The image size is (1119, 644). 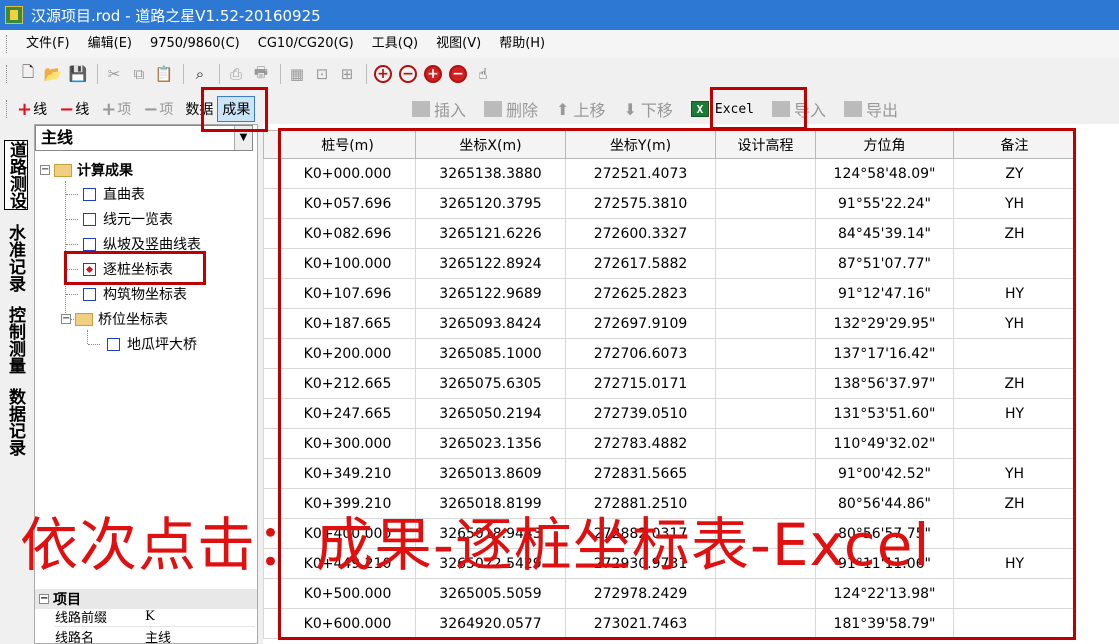 What do you see at coordinates (383, 74) in the screenshot?
I see `zoom-window-icon: +` at bounding box center [383, 74].